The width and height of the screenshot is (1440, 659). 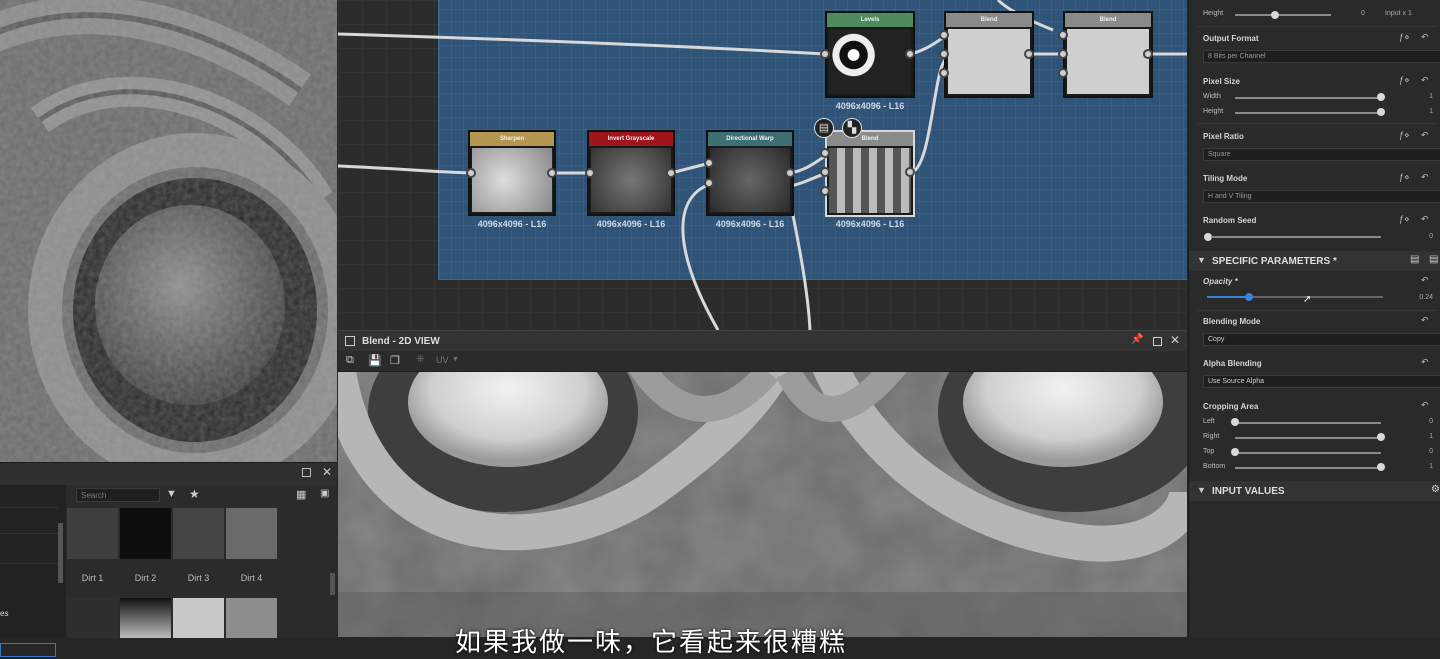 I want to click on pixel-height-slider, so click(x=1308, y=113).